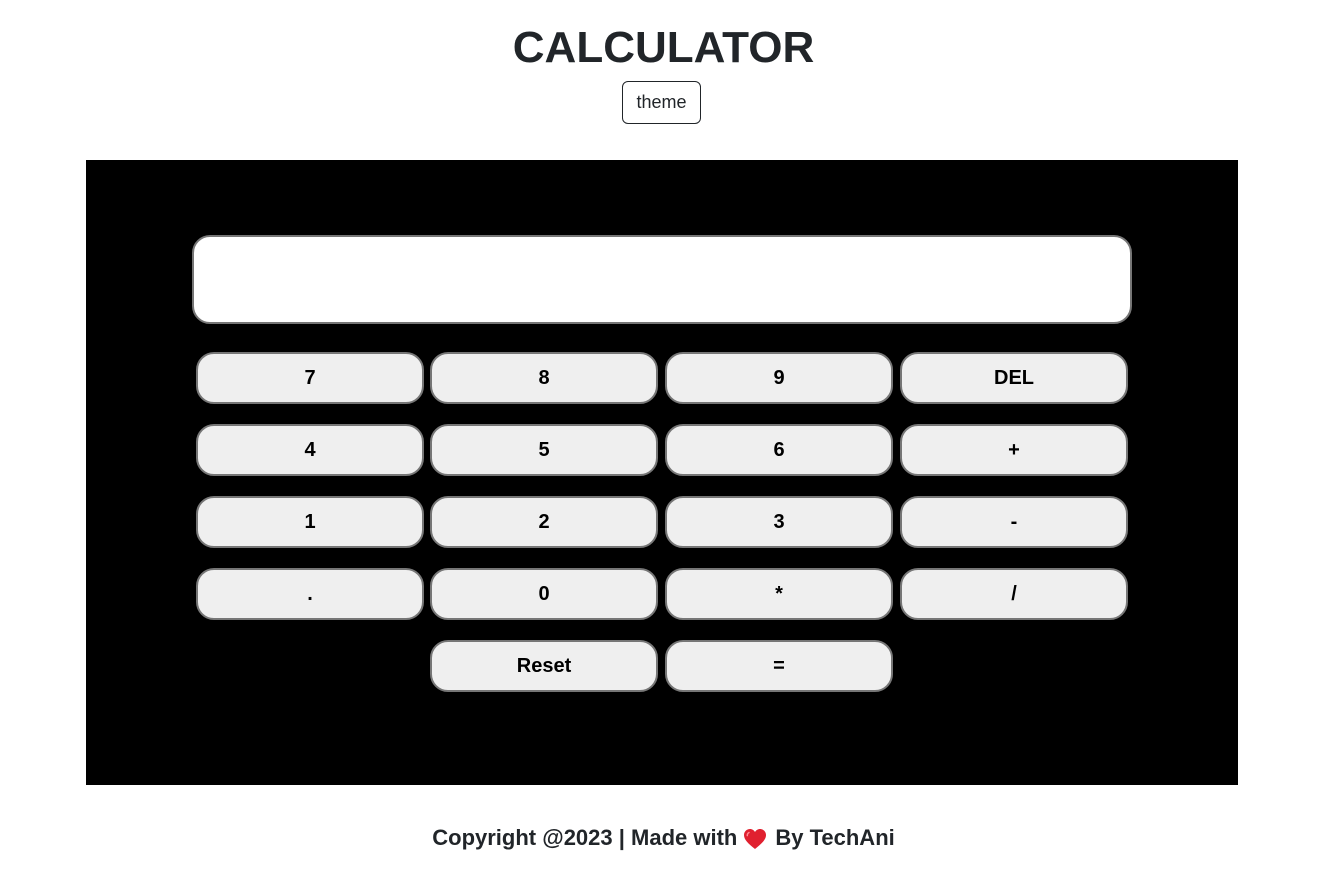 Image resolution: width=1327 pixels, height=877 pixels. Describe the element at coordinates (310, 378) in the screenshot. I see `key-7: 7` at that location.